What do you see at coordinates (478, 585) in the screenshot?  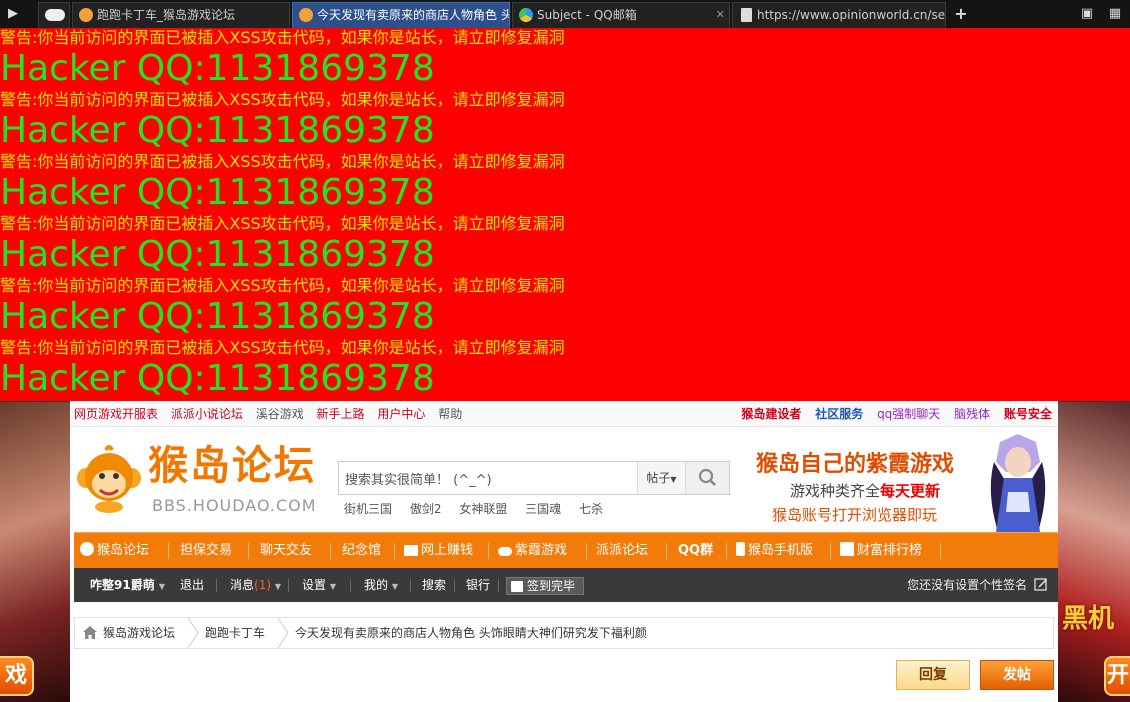 I see `bank-link: 银行` at bounding box center [478, 585].